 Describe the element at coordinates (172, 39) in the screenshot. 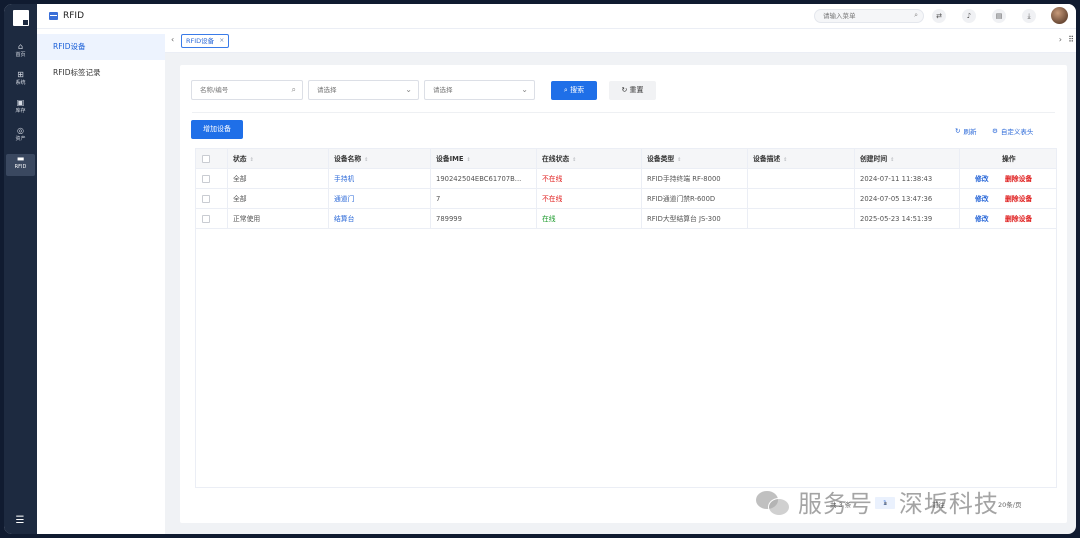

I see `chevron-left-icon: ‹` at that location.